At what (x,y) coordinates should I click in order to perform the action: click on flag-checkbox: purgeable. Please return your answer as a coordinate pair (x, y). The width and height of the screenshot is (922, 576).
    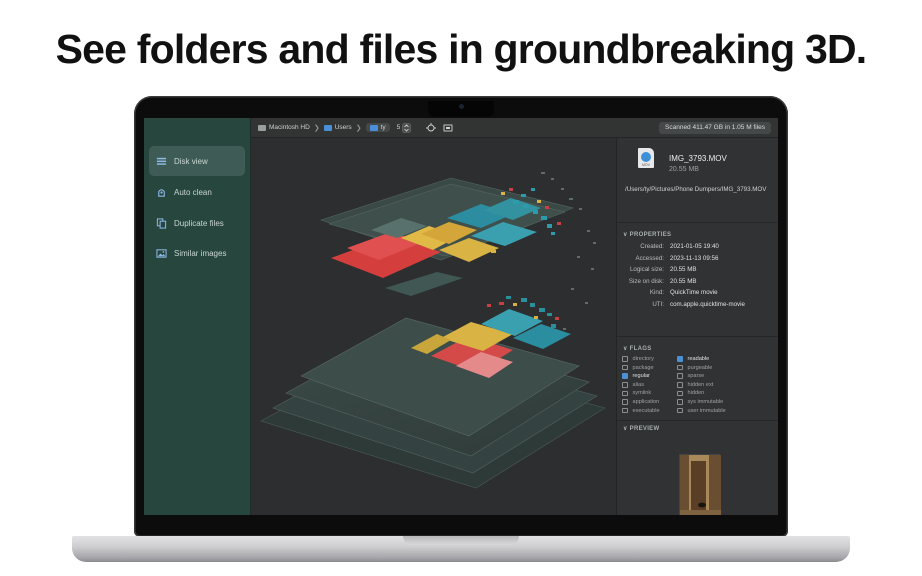
    Looking at the image, I should click on (694, 368).